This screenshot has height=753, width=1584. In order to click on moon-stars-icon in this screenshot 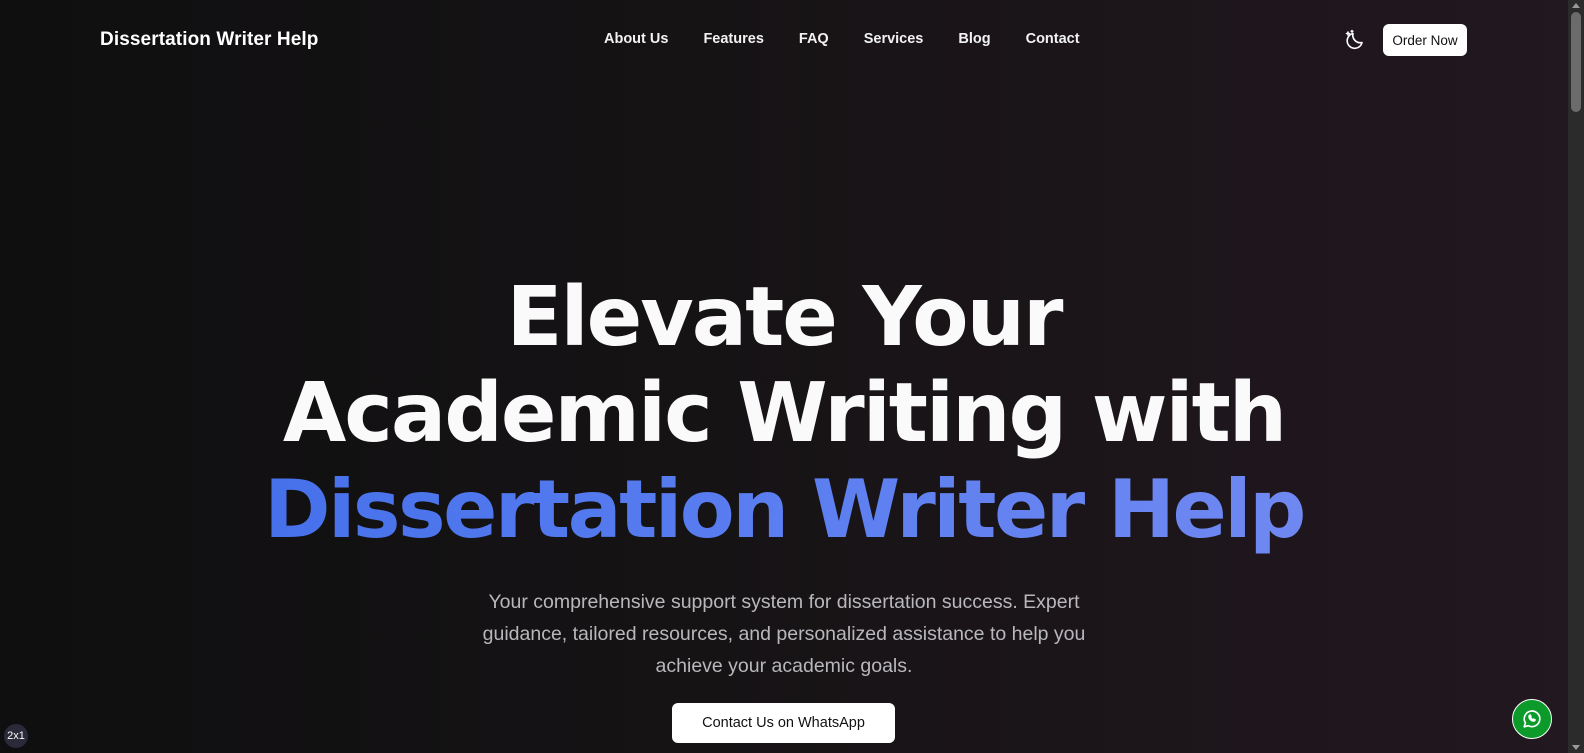, I will do `click(1355, 40)`.